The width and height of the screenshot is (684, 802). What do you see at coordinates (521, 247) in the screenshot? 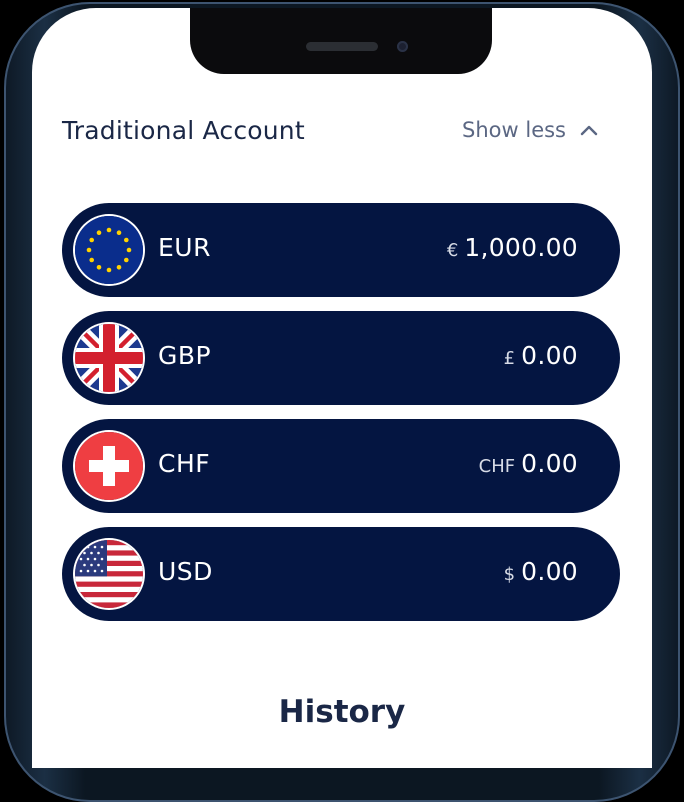
I see `balance-amount: 1,000.00` at bounding box center [521, 247].